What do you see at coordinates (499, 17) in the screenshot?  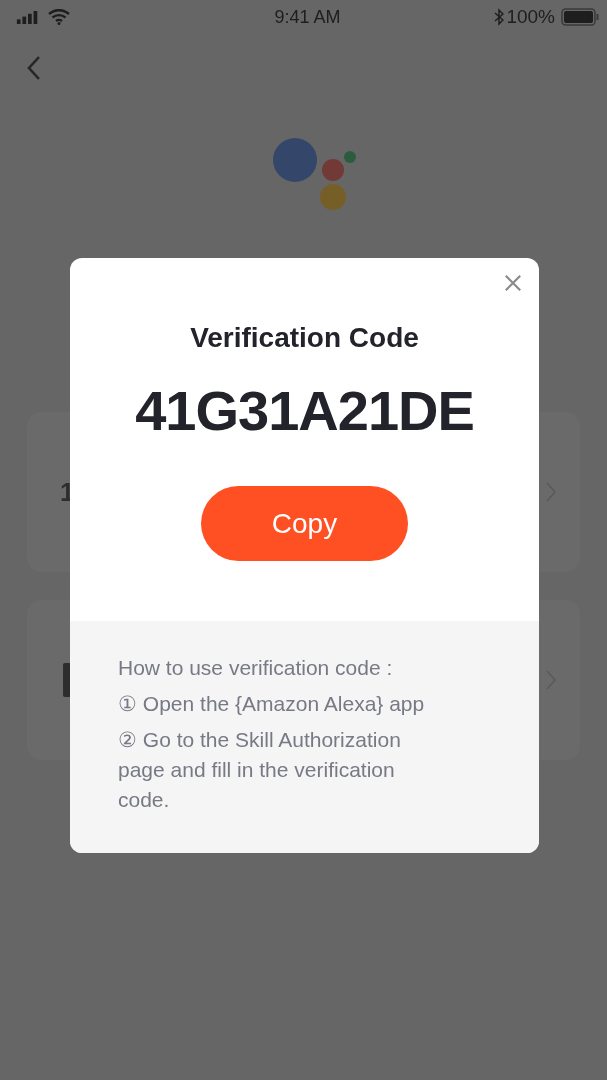 I see `bluetooth-icon` at bounding box center [499, 17].